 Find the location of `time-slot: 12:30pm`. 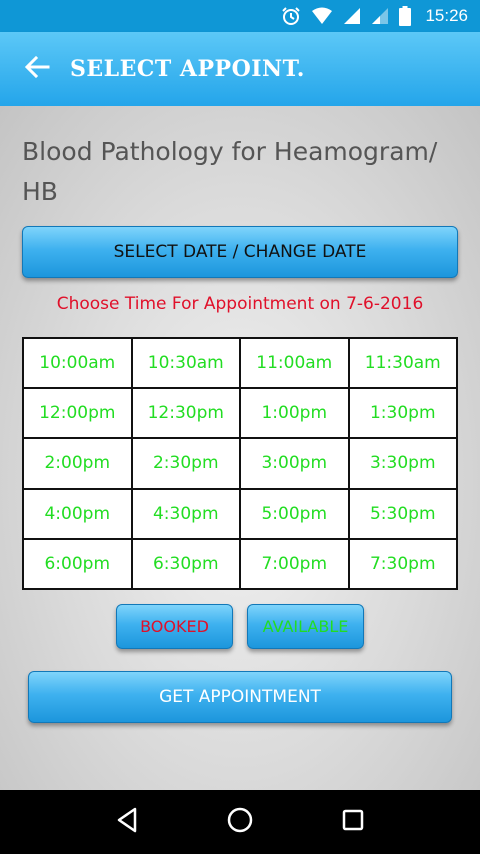

time-slot: 12:30pm is located at coordinates (185, 413).